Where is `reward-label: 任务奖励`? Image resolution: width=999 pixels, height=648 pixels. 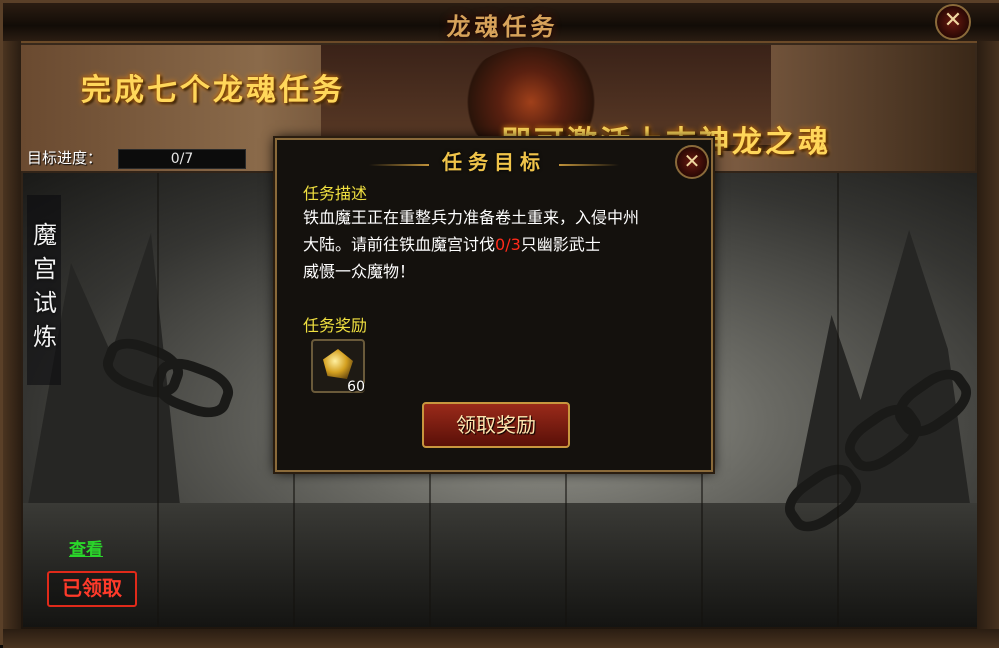 reward-label: 任务奖励 is located at coordinates (335, 325).